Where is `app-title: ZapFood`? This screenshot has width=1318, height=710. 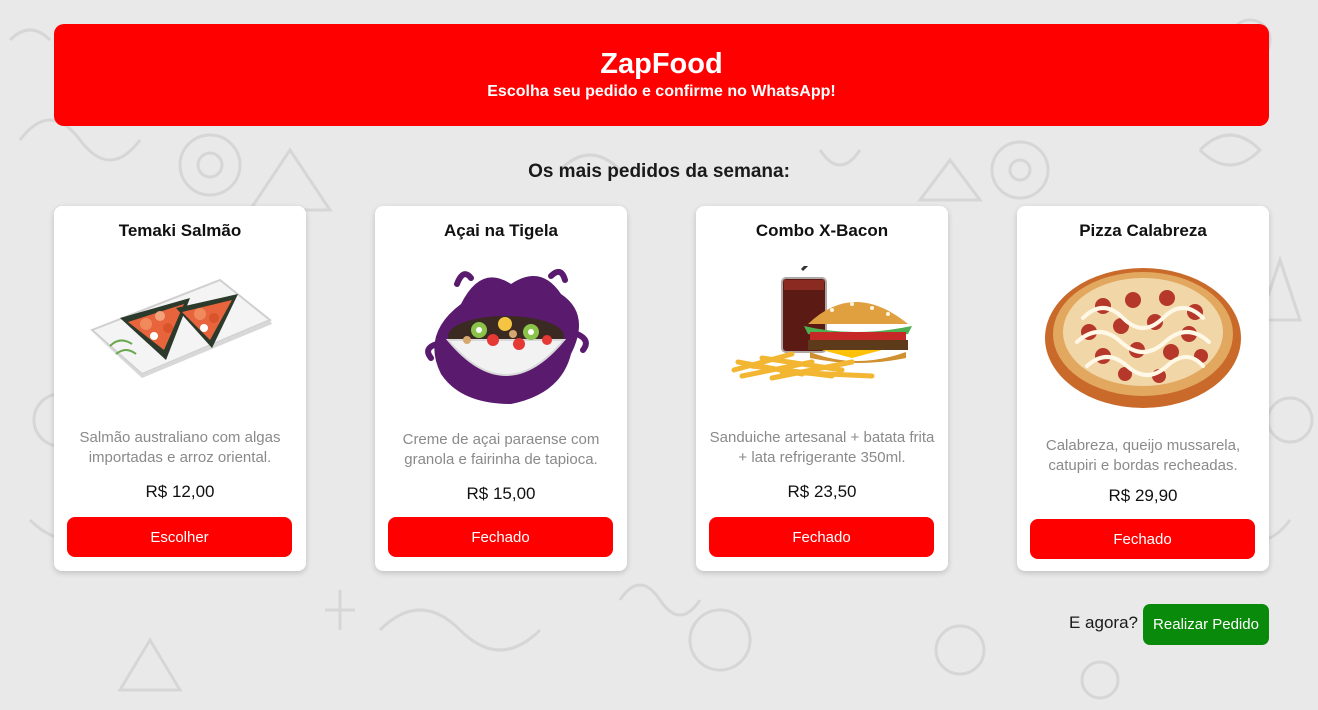
app-title: ZapFood is located at coordinates (661, 64).